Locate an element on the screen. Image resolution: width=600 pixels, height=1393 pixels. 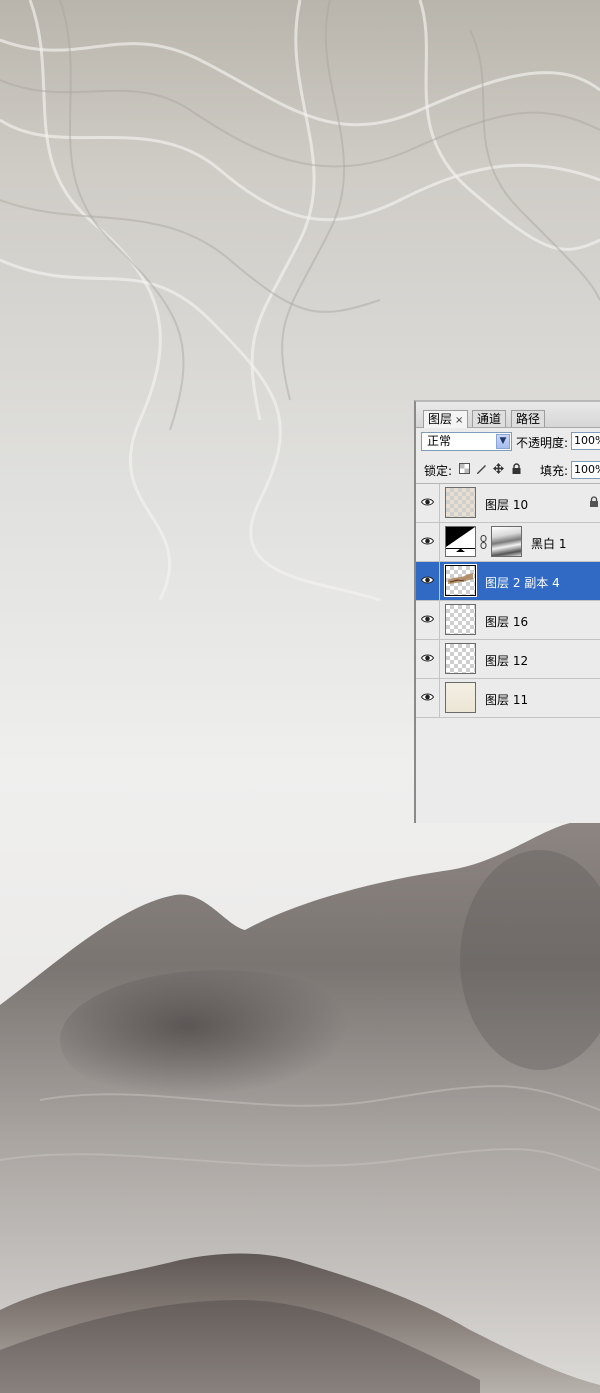
layer-list: 图层 10 黑白 1 图层 2 副本 4 图层 16 图层 12 图层 11 is located at coordinates (508, 601).